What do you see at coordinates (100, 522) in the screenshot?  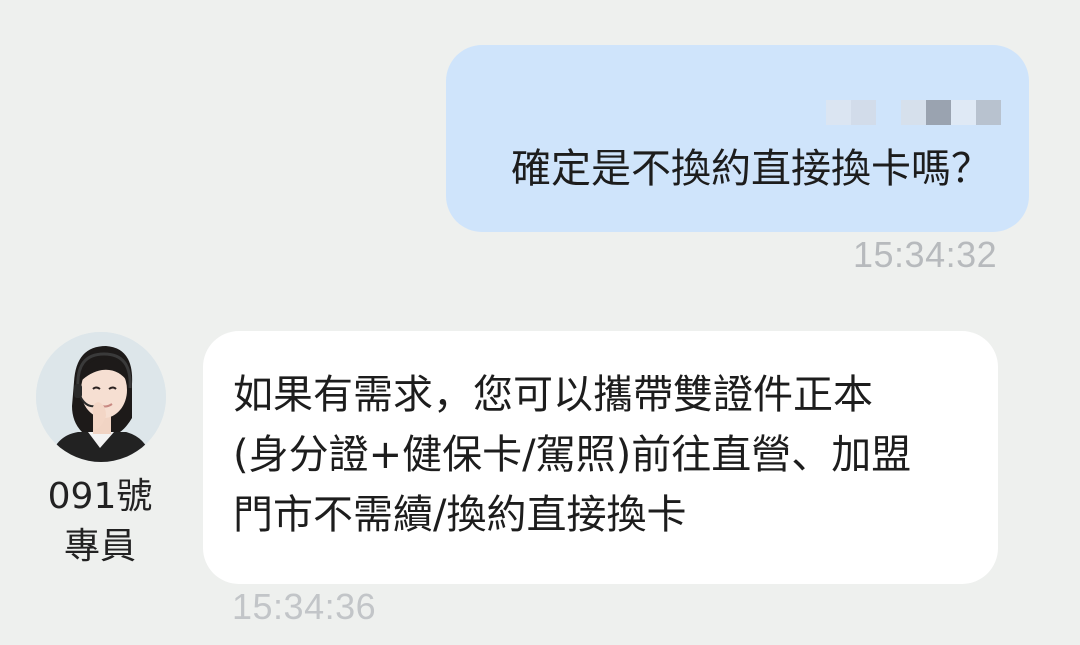 I see `agent-label: 091號 專員` at bounding box center [100, 522].